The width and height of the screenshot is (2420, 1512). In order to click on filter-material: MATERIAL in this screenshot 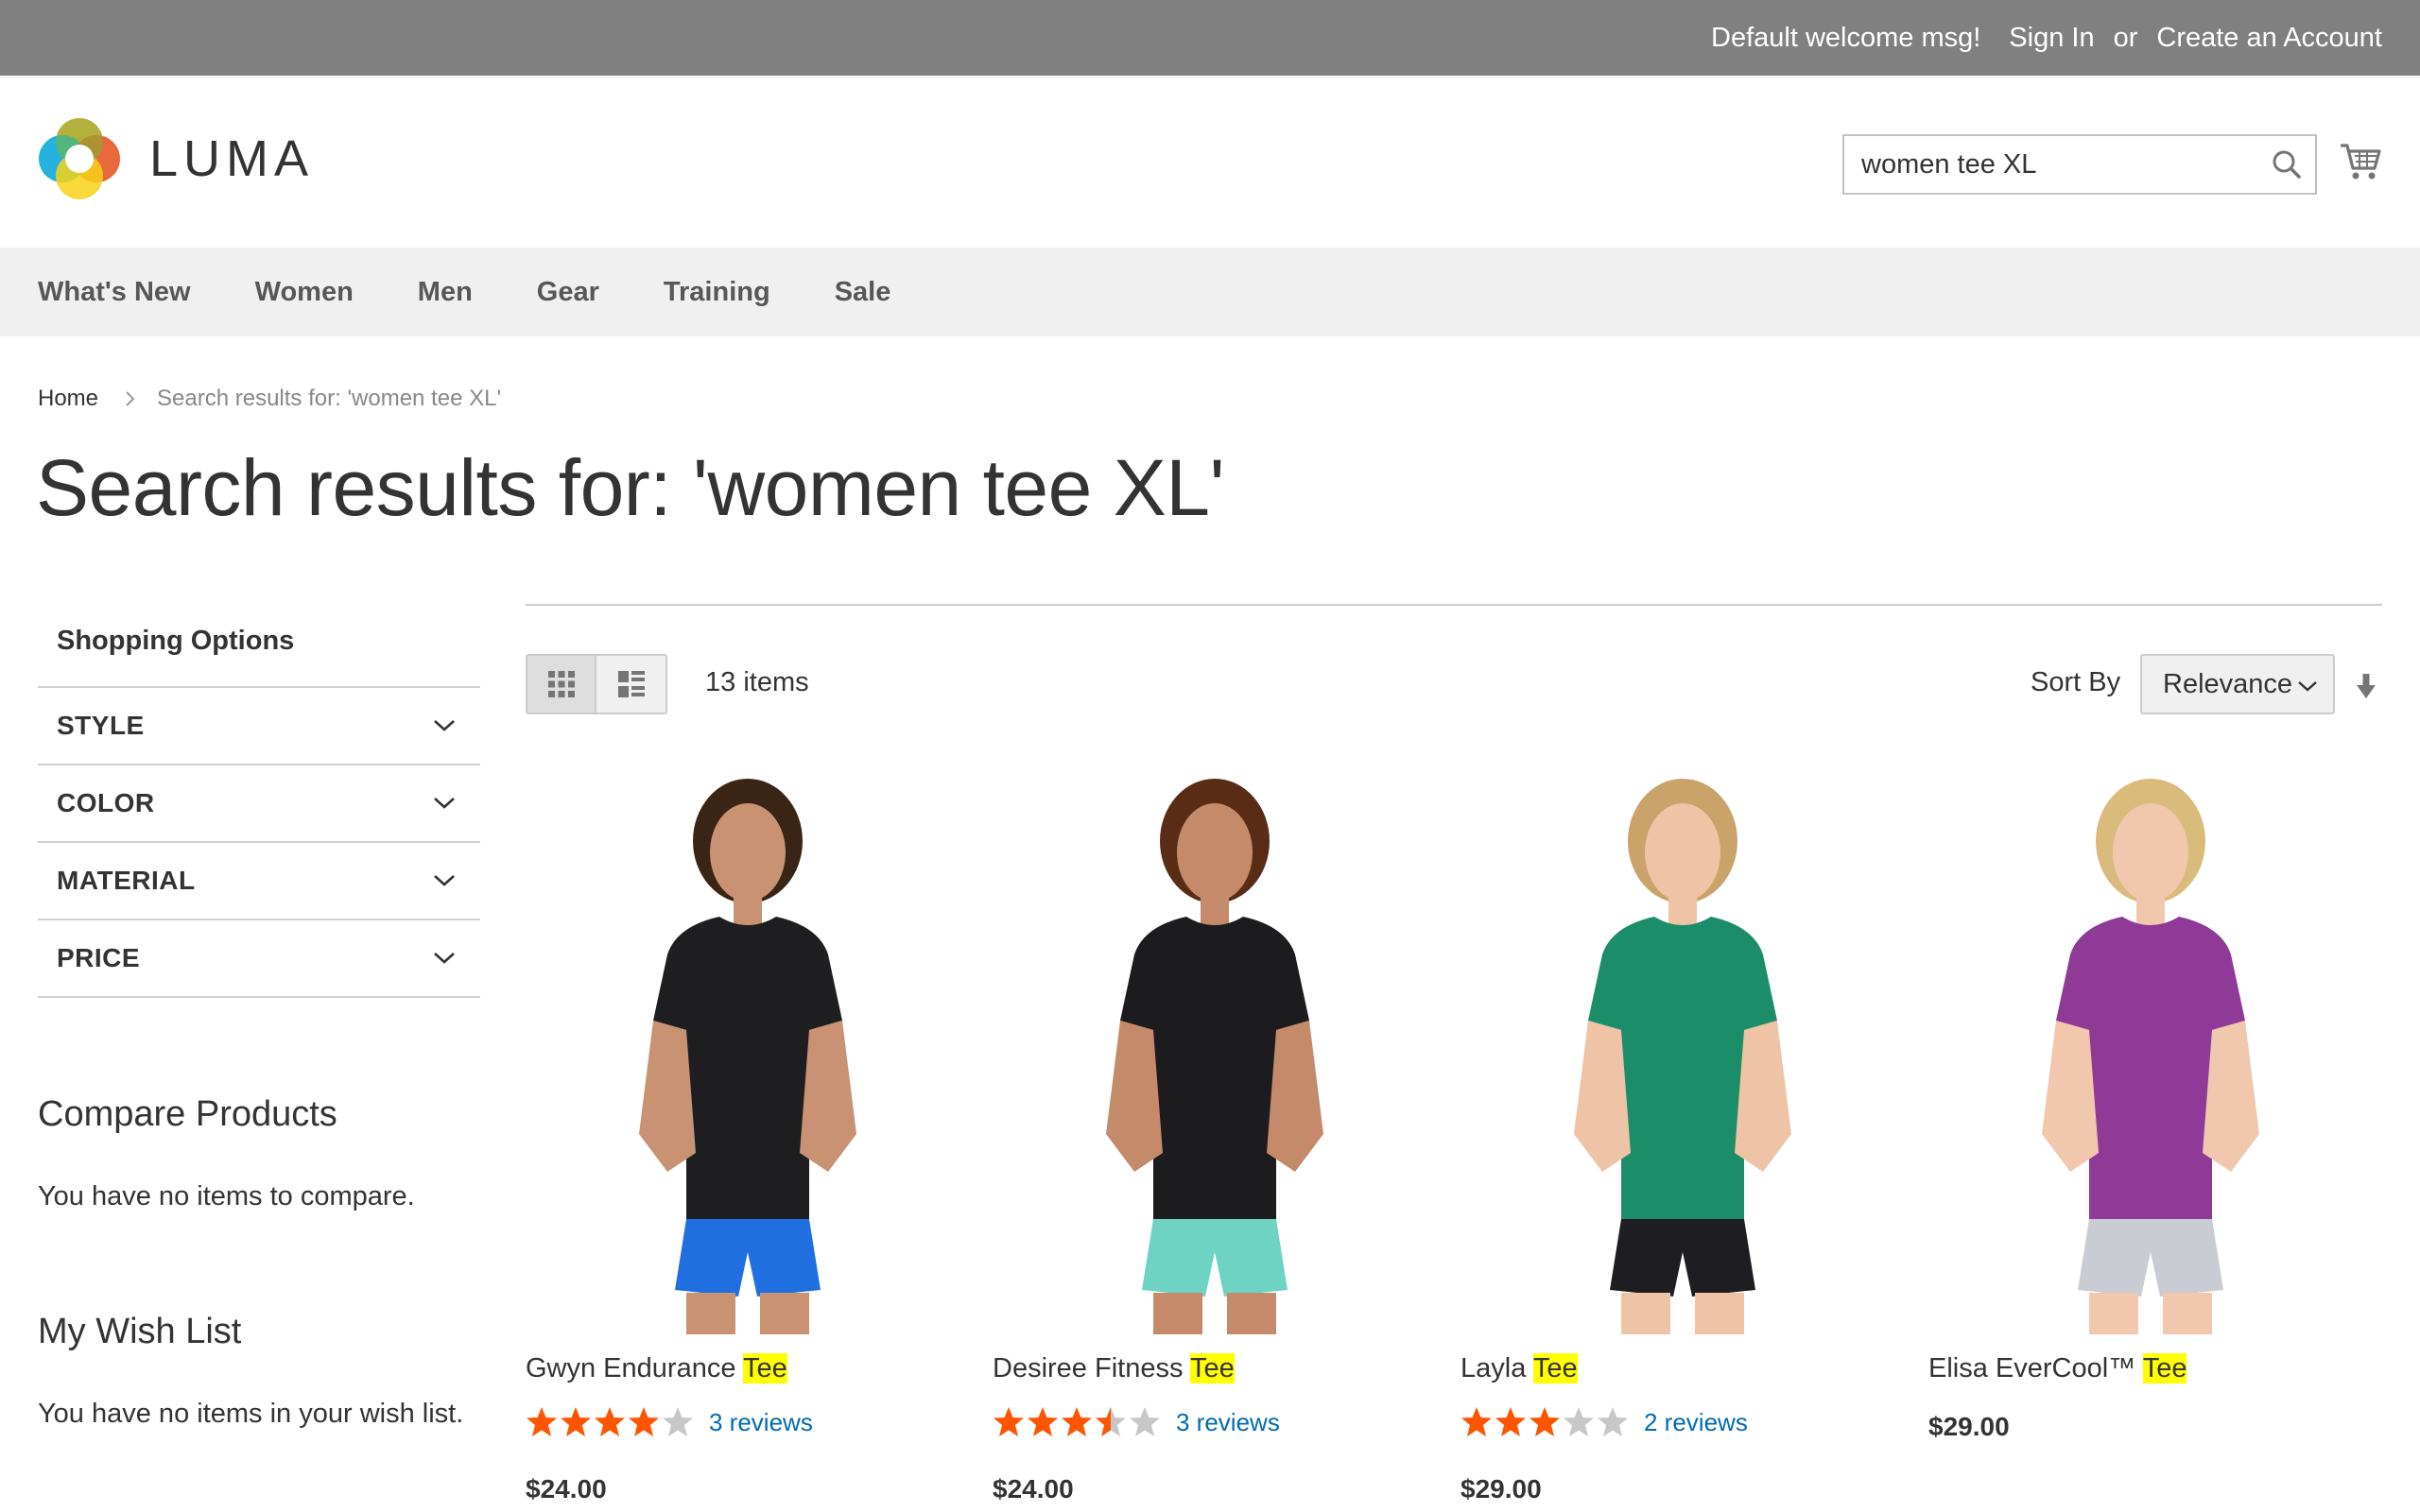, I will do `click(259, 881)`.